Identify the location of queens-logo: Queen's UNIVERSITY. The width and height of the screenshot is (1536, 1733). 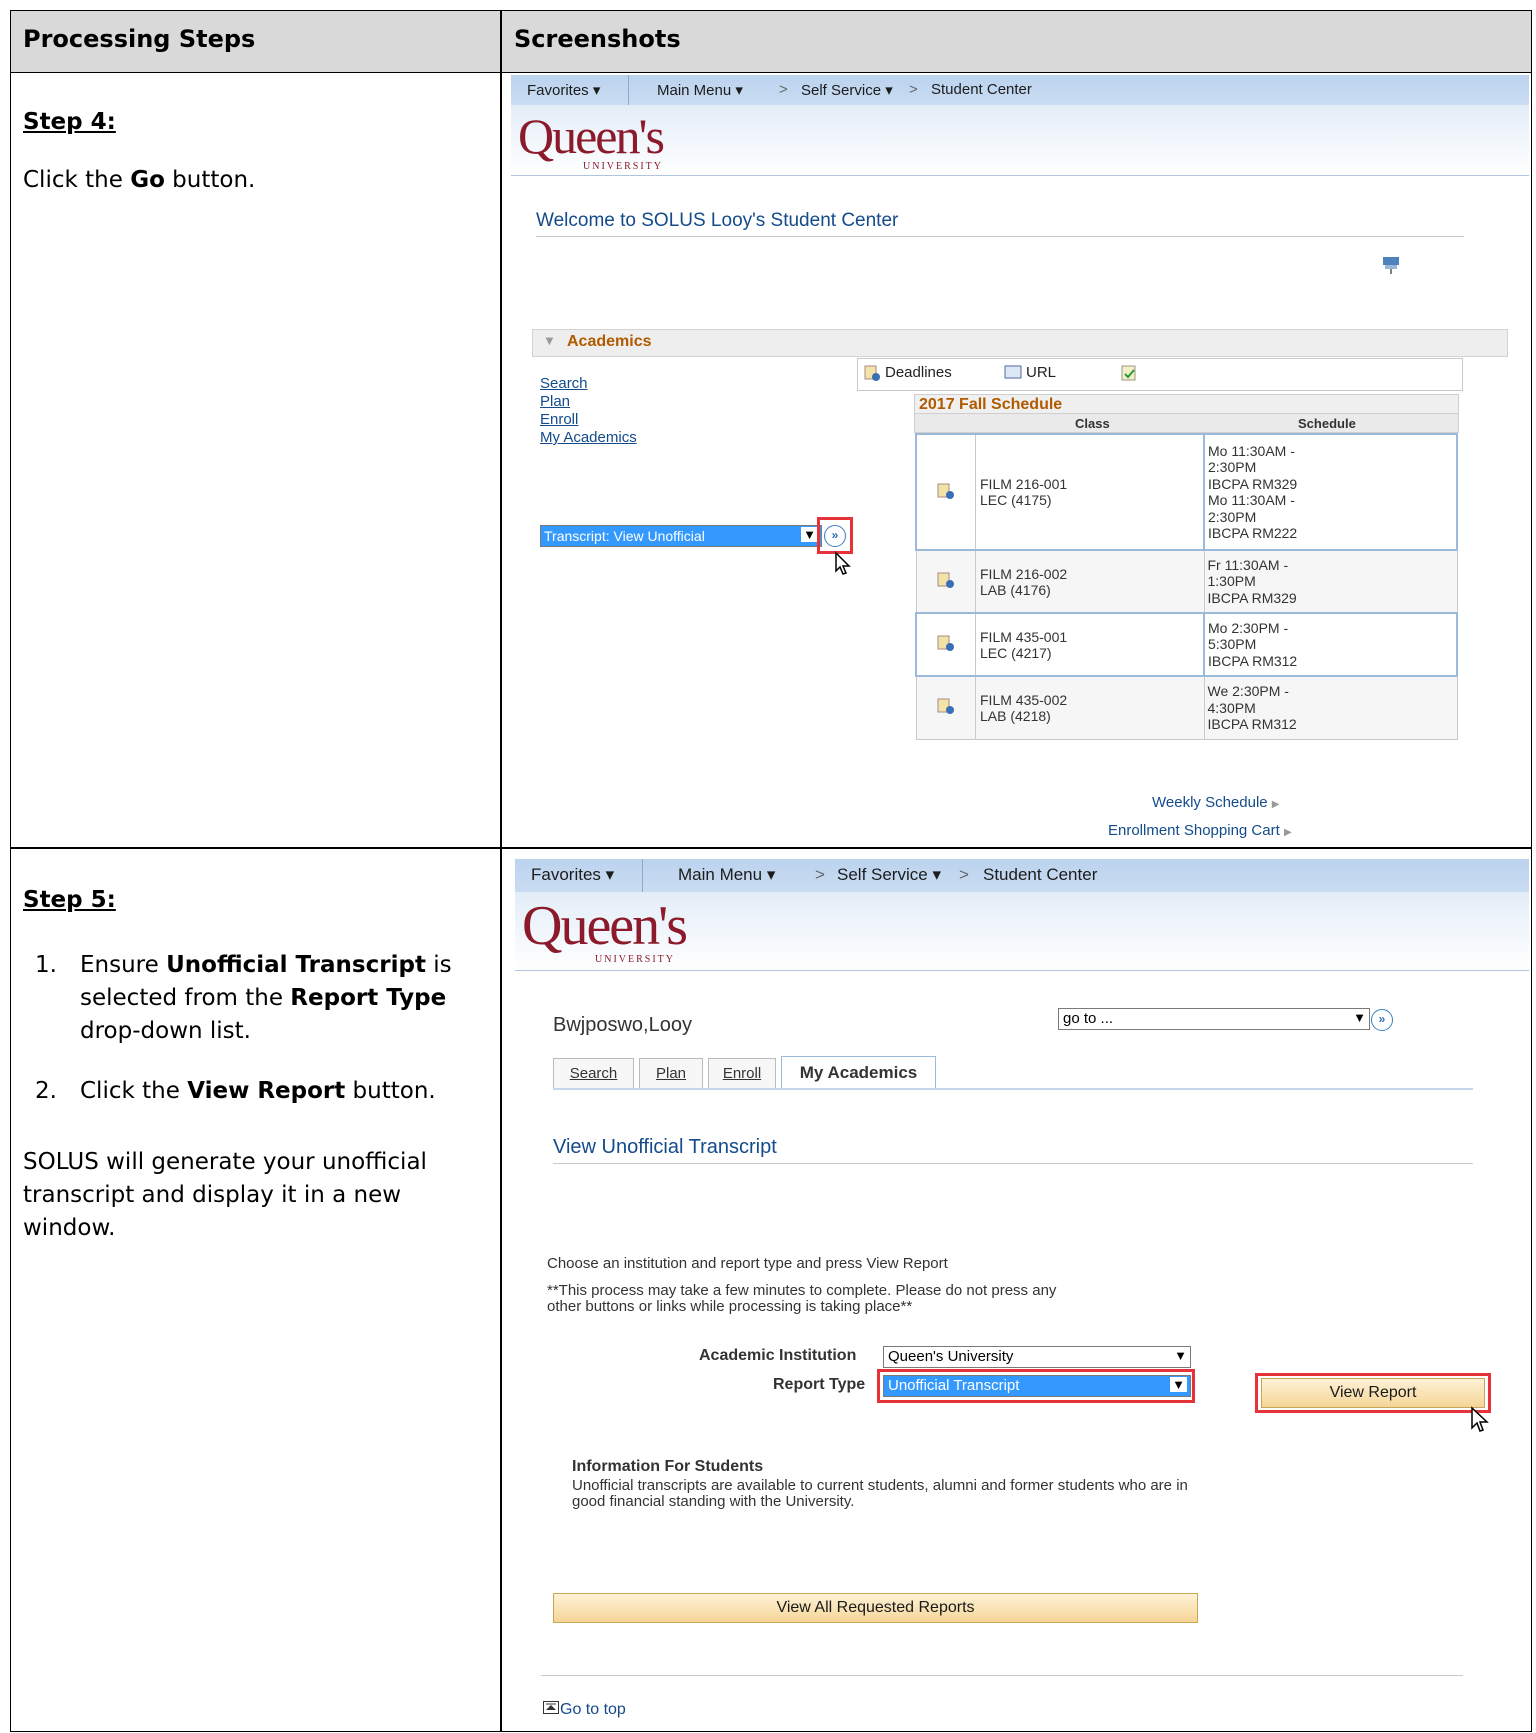
(605, 929).